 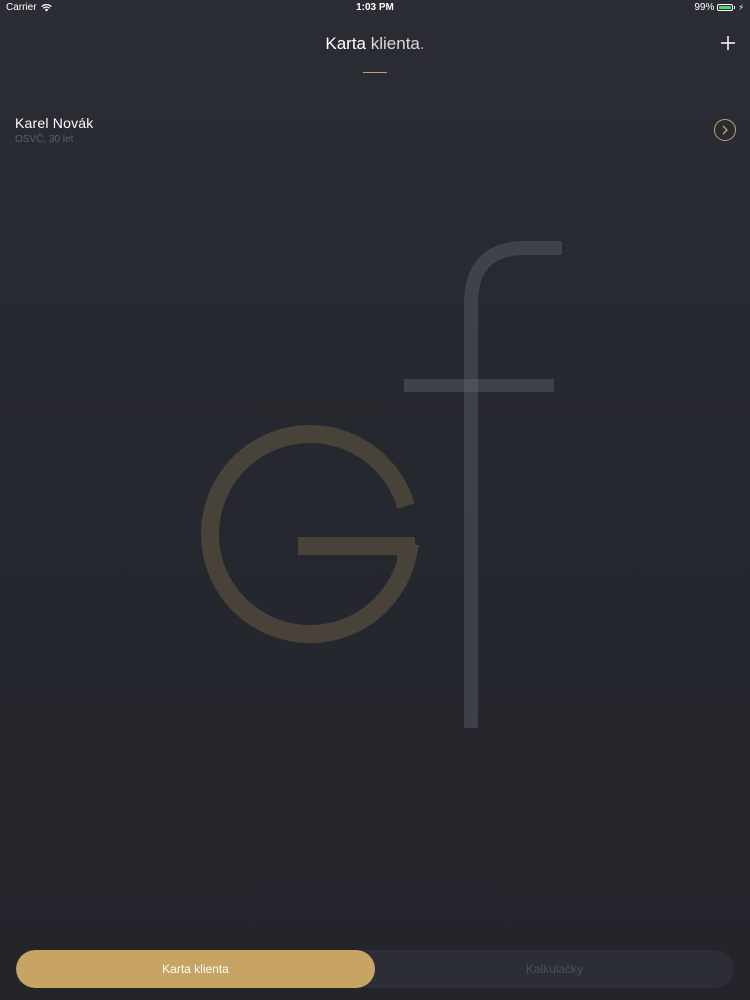 I want to click on status-time: 1:03 PM, so click(x=375, y=7).